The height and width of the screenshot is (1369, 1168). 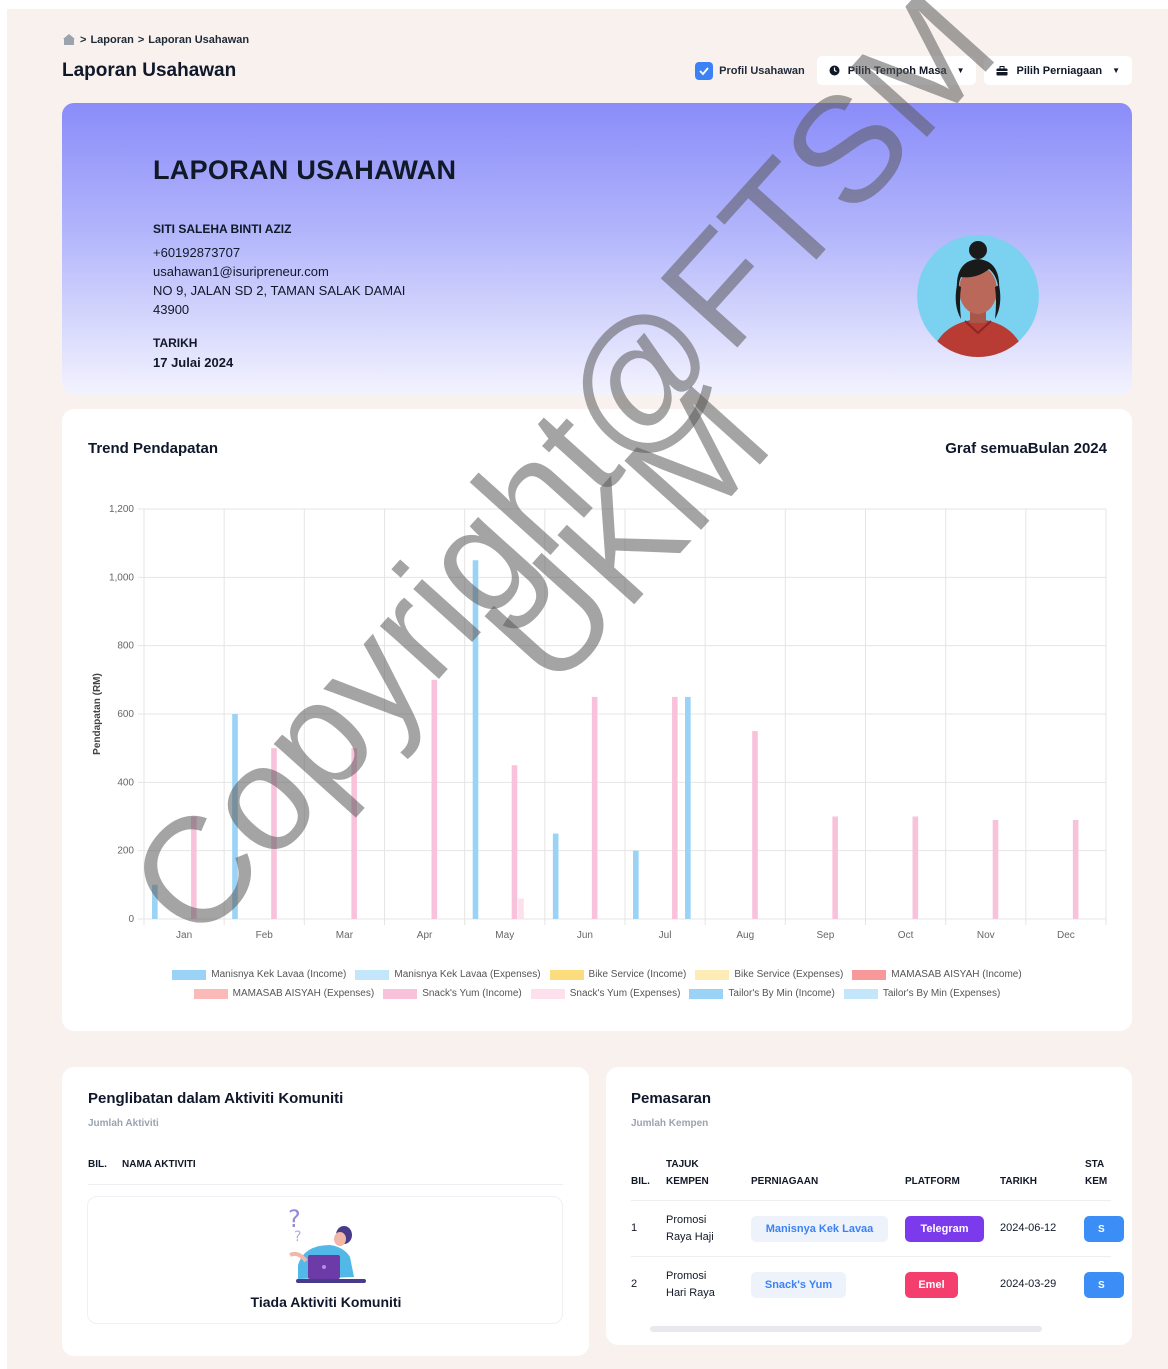 What do you see at coordinates (634, 1284) in the screenshot?
I see `row-bil: 2` at bounding box center [634, 1284].